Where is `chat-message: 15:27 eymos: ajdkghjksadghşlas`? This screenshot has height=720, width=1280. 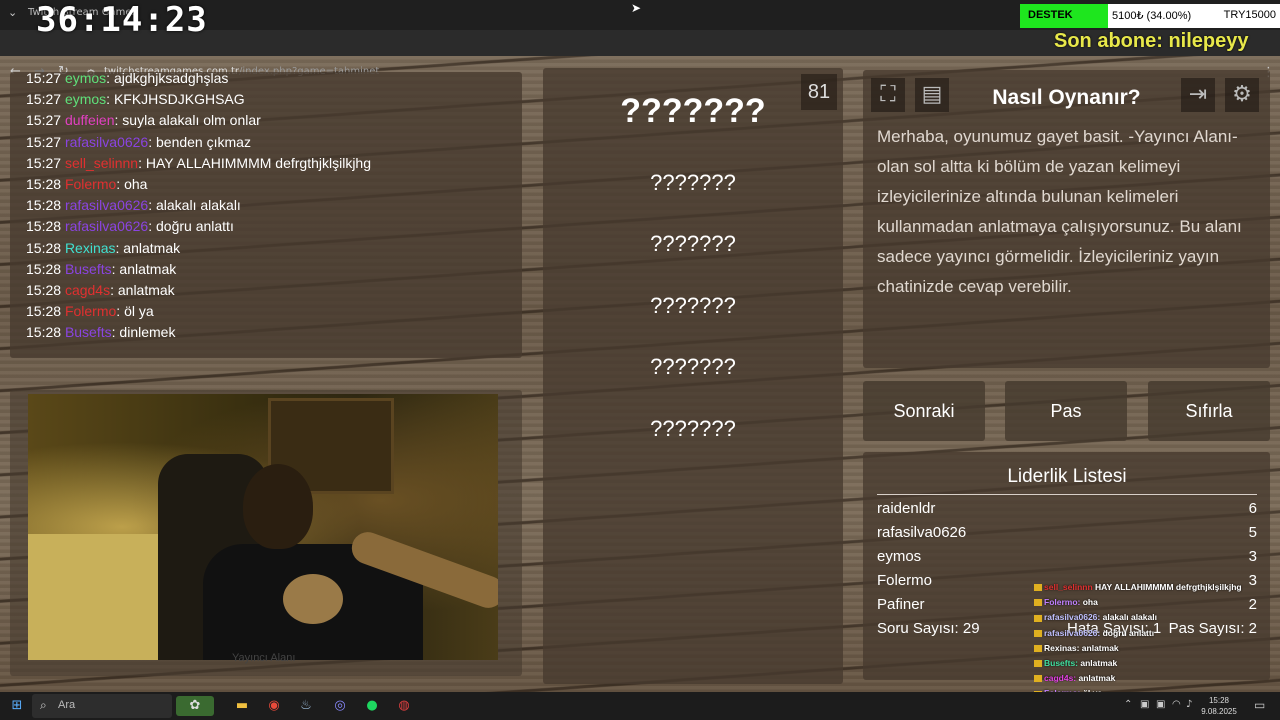 chat-message: 15:27 eymos: ajdkghjksadghşlas is located at coordinates (127, 78).